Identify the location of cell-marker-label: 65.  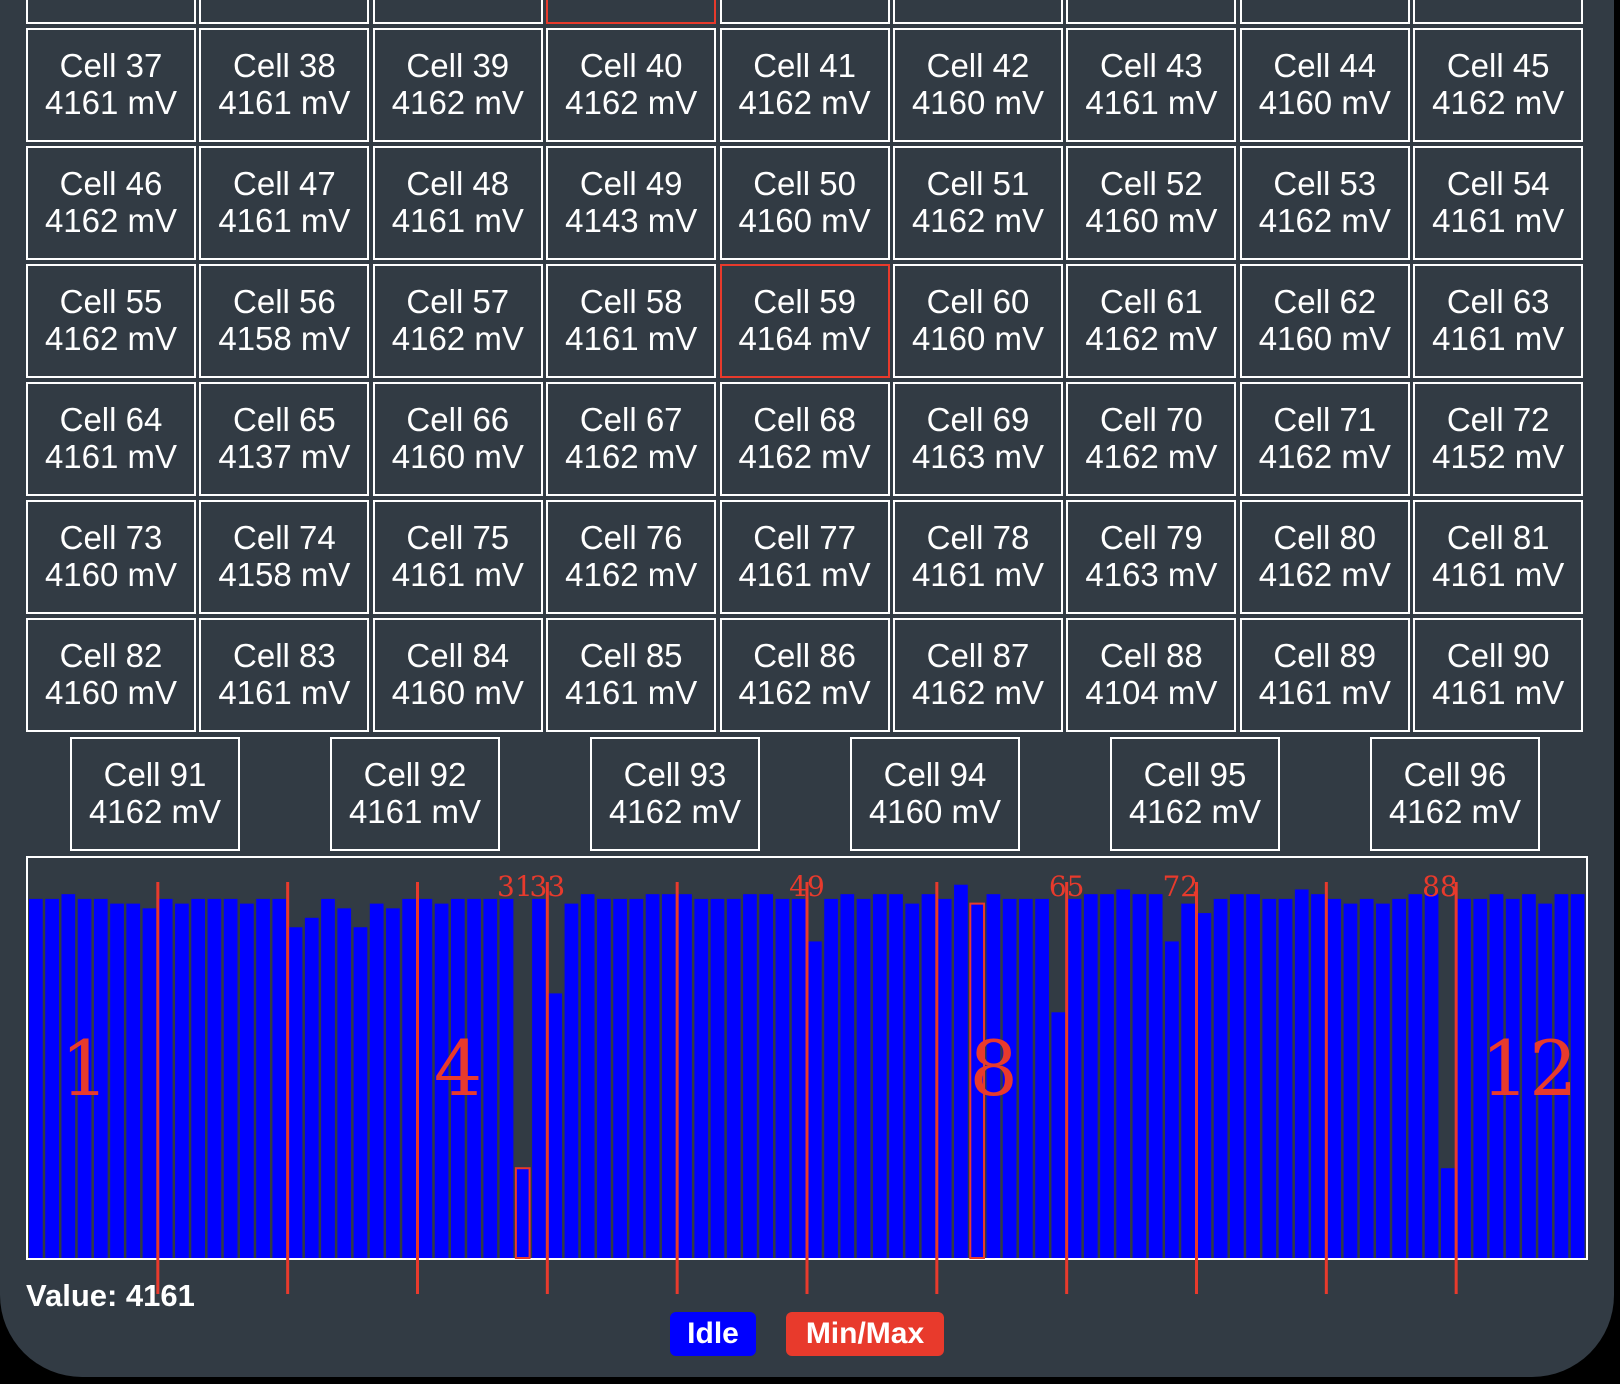
(1067, 886).